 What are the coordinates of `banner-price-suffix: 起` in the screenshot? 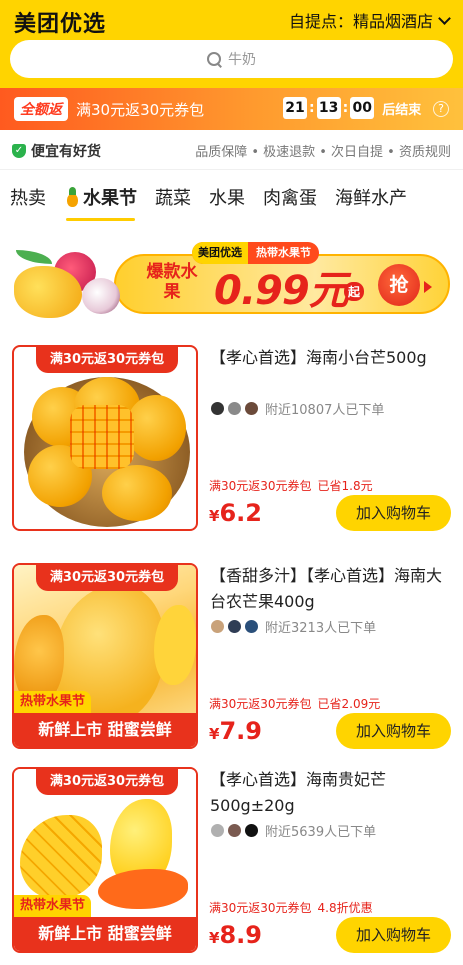 It's located at (354, 291).